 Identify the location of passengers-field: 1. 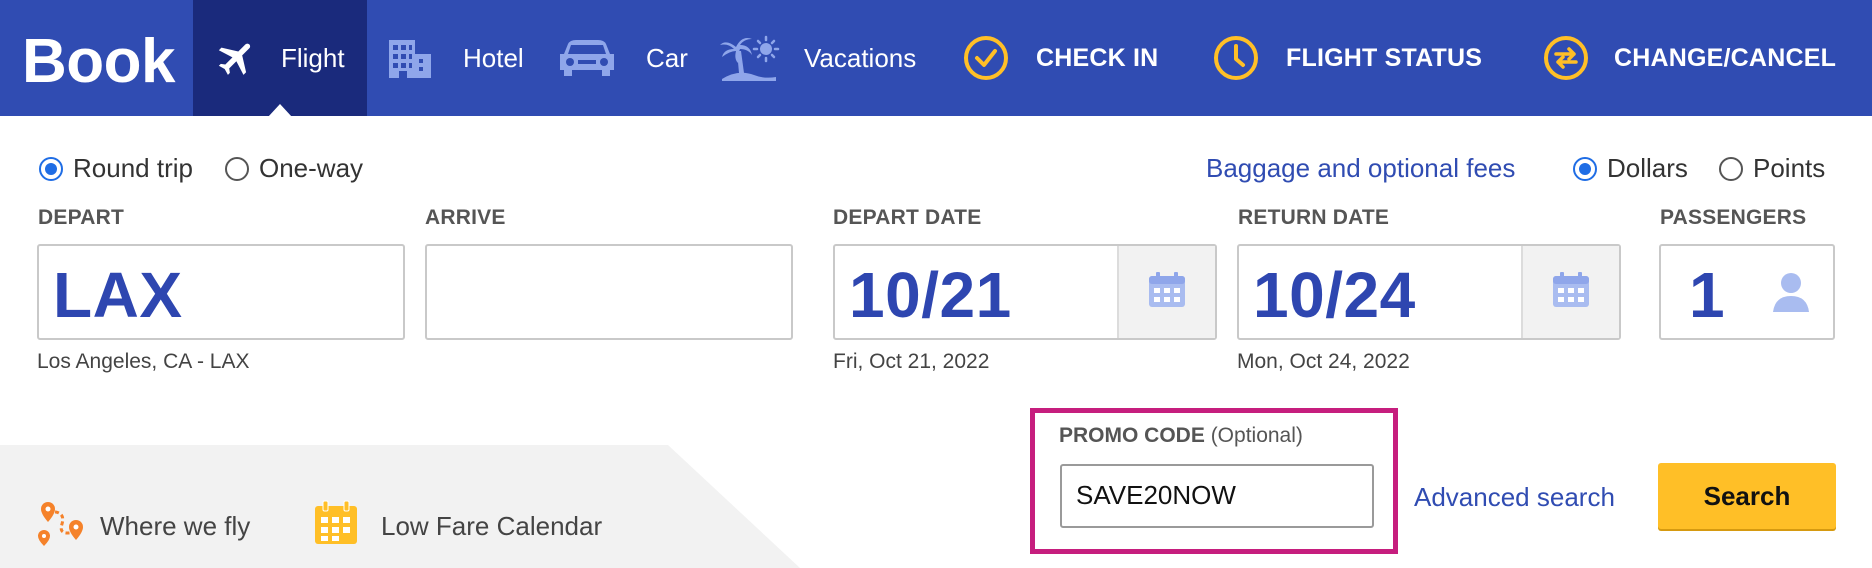
(1747, 292).